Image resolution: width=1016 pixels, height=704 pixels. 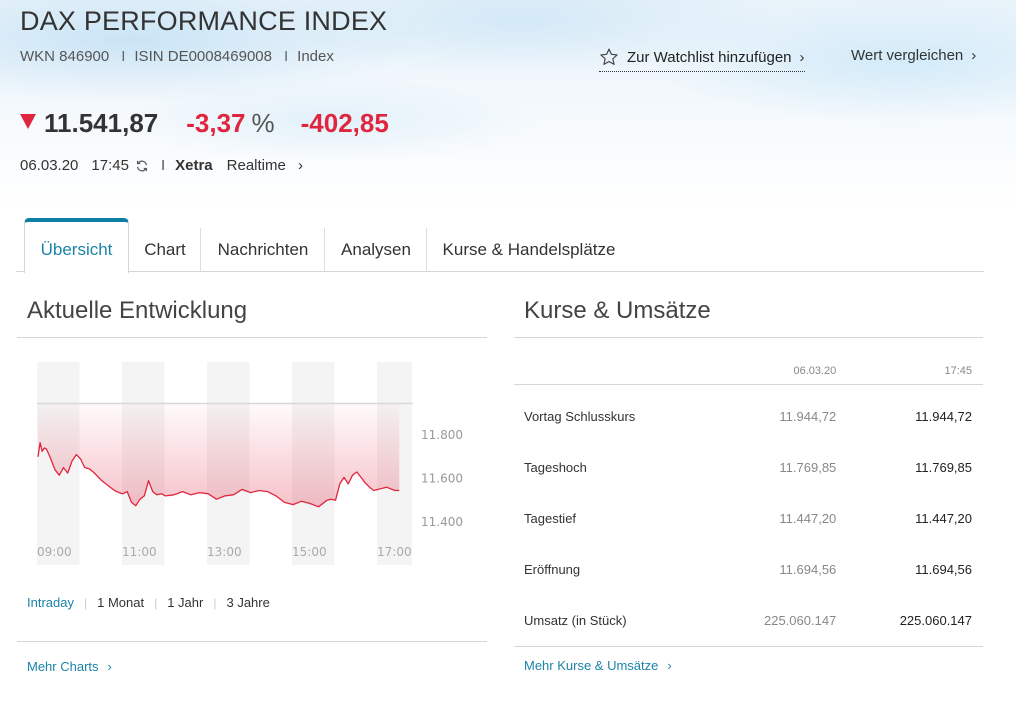 I want to click on row-value-date: 11.447,20, so click(x=808, y=518).